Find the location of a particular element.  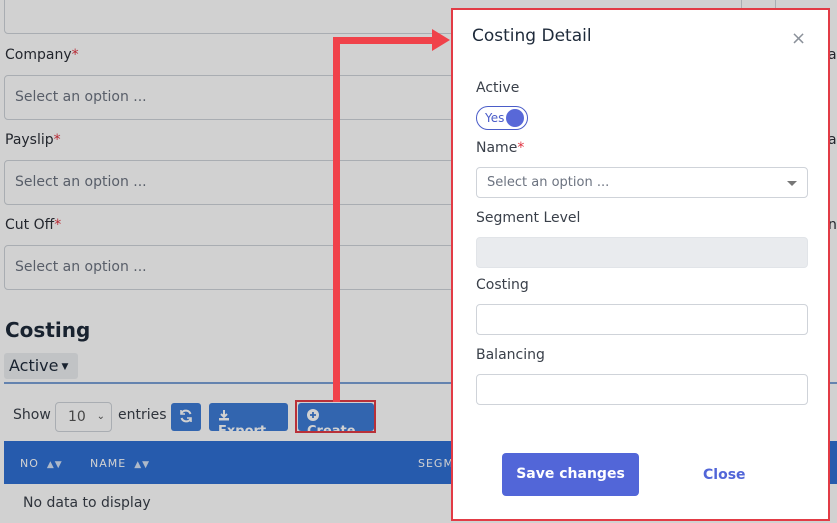

active-toggle: Yes is located at coordinates (502, 118).